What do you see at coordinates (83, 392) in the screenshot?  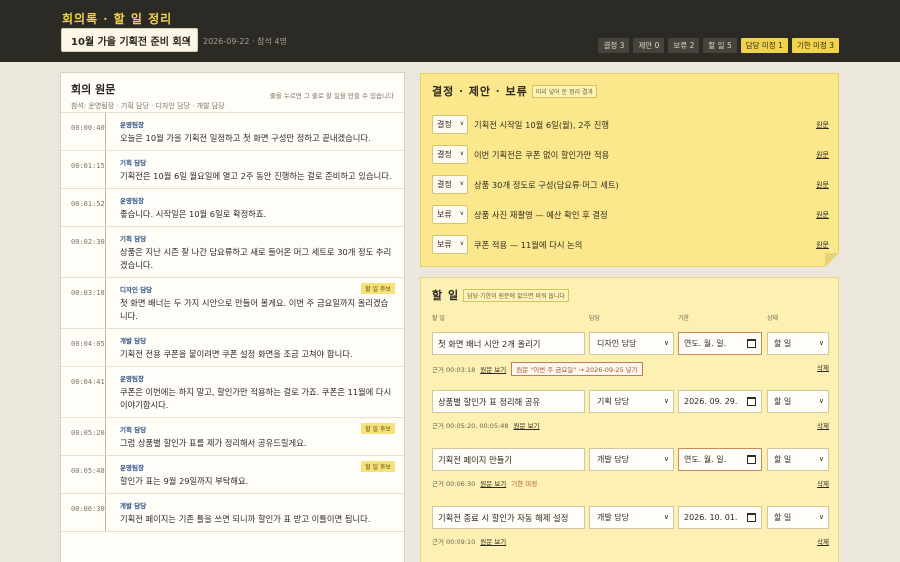 I see `transcript-time: 00:04:41` at bounding box center [83, 392].